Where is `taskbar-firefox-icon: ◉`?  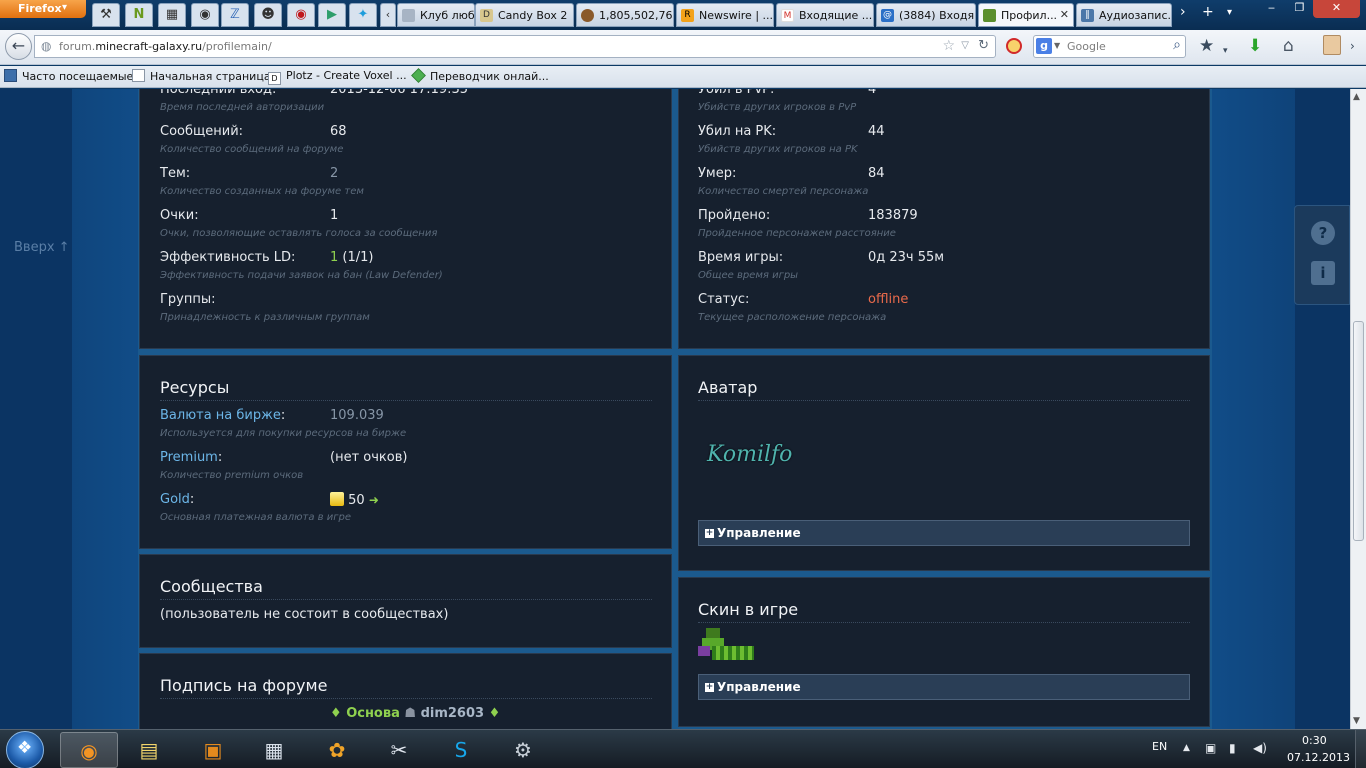 taskbar-firefox-icon: ◉ is located at coordinates (89, 750).